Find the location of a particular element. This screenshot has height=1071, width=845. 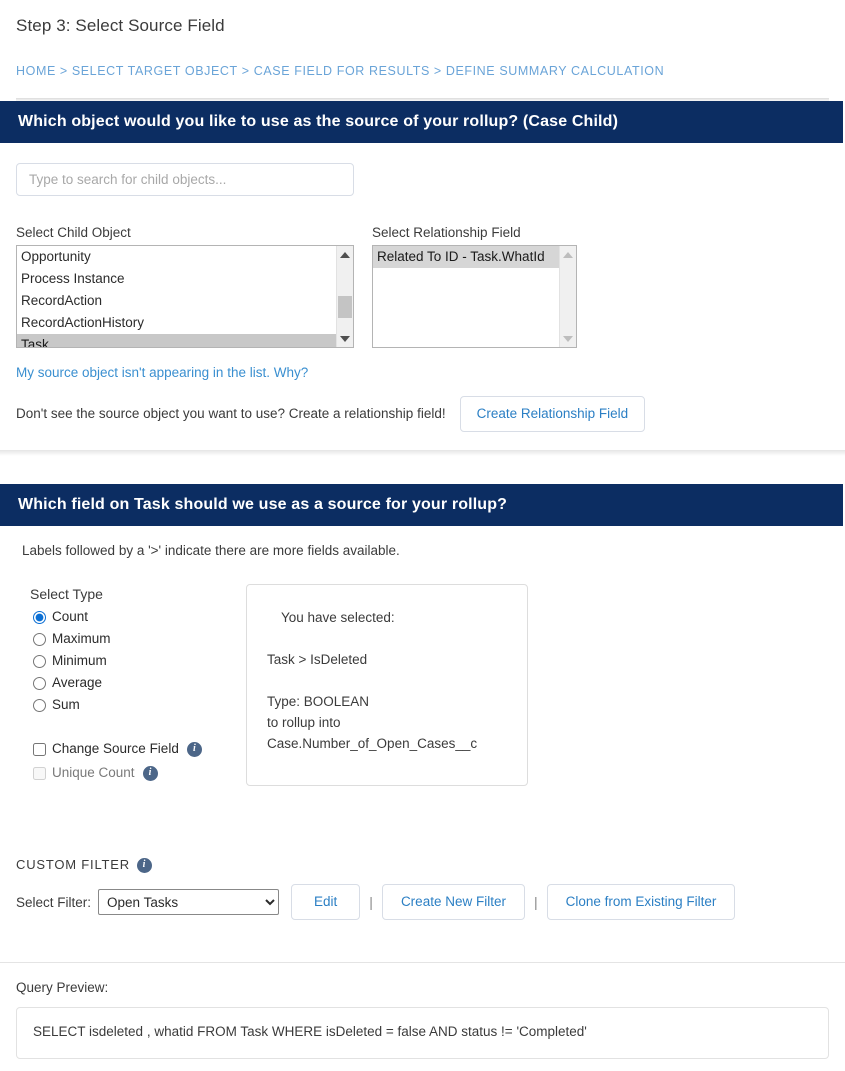

radio-option-sum: Sum is located at coordinates (123, 705).